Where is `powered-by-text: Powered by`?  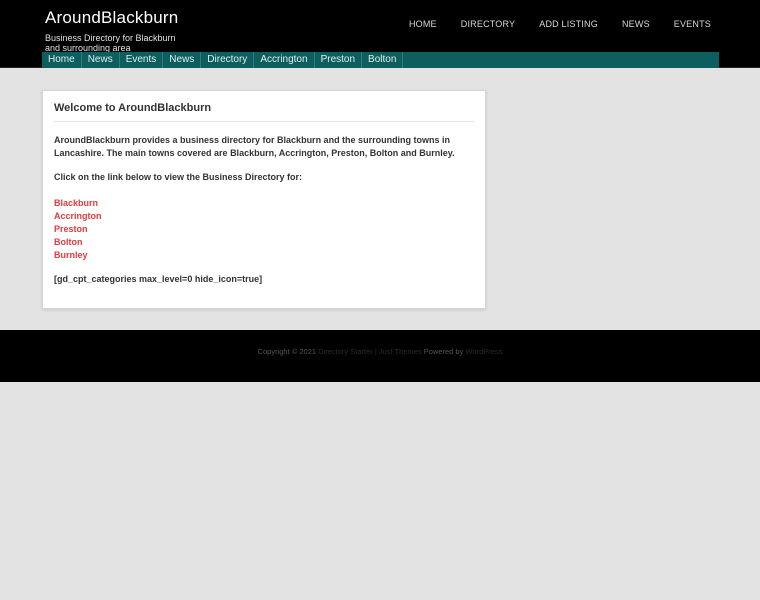 powered-by-text: Powered by is located at coordinates (443, 351).